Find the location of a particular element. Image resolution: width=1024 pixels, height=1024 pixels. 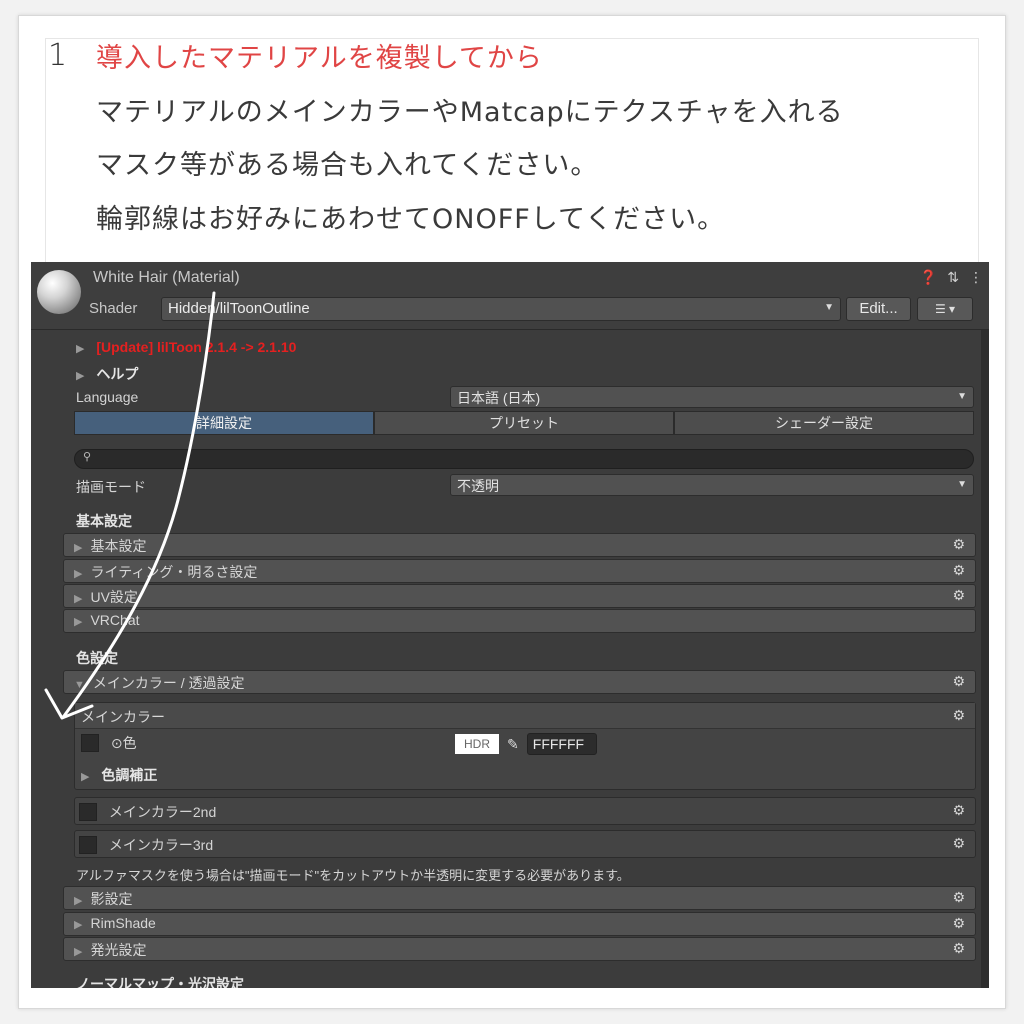

main-color-2nd-row: メインカラー2nd ⚙ is located at coordinates (525, 812).